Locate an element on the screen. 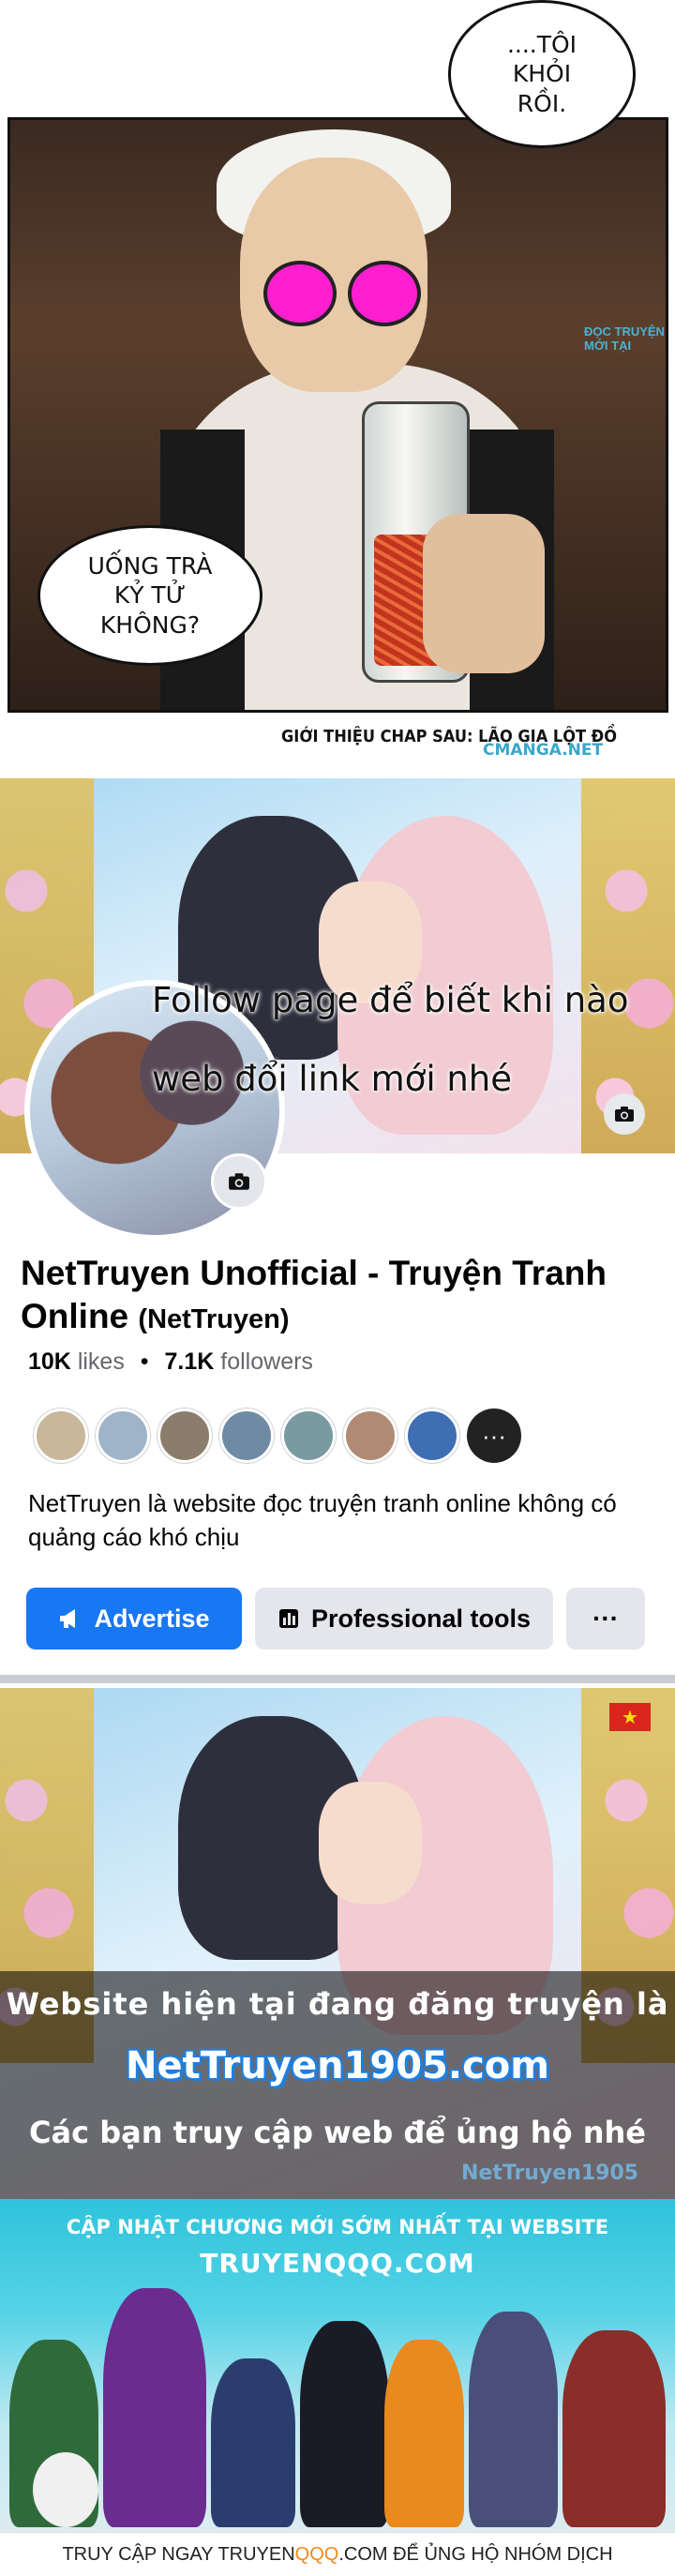 The height and width of the screenshot is (2576, 675). banner-line-3: Các bạn truy cập web để ủng hộ nhé is located at coordinates (337, 2132).